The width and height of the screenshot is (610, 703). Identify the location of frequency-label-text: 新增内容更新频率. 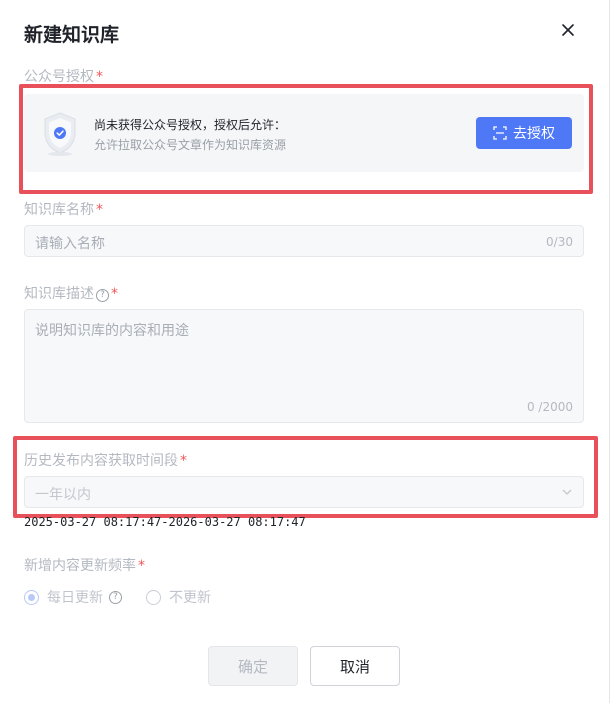
(80, 566).